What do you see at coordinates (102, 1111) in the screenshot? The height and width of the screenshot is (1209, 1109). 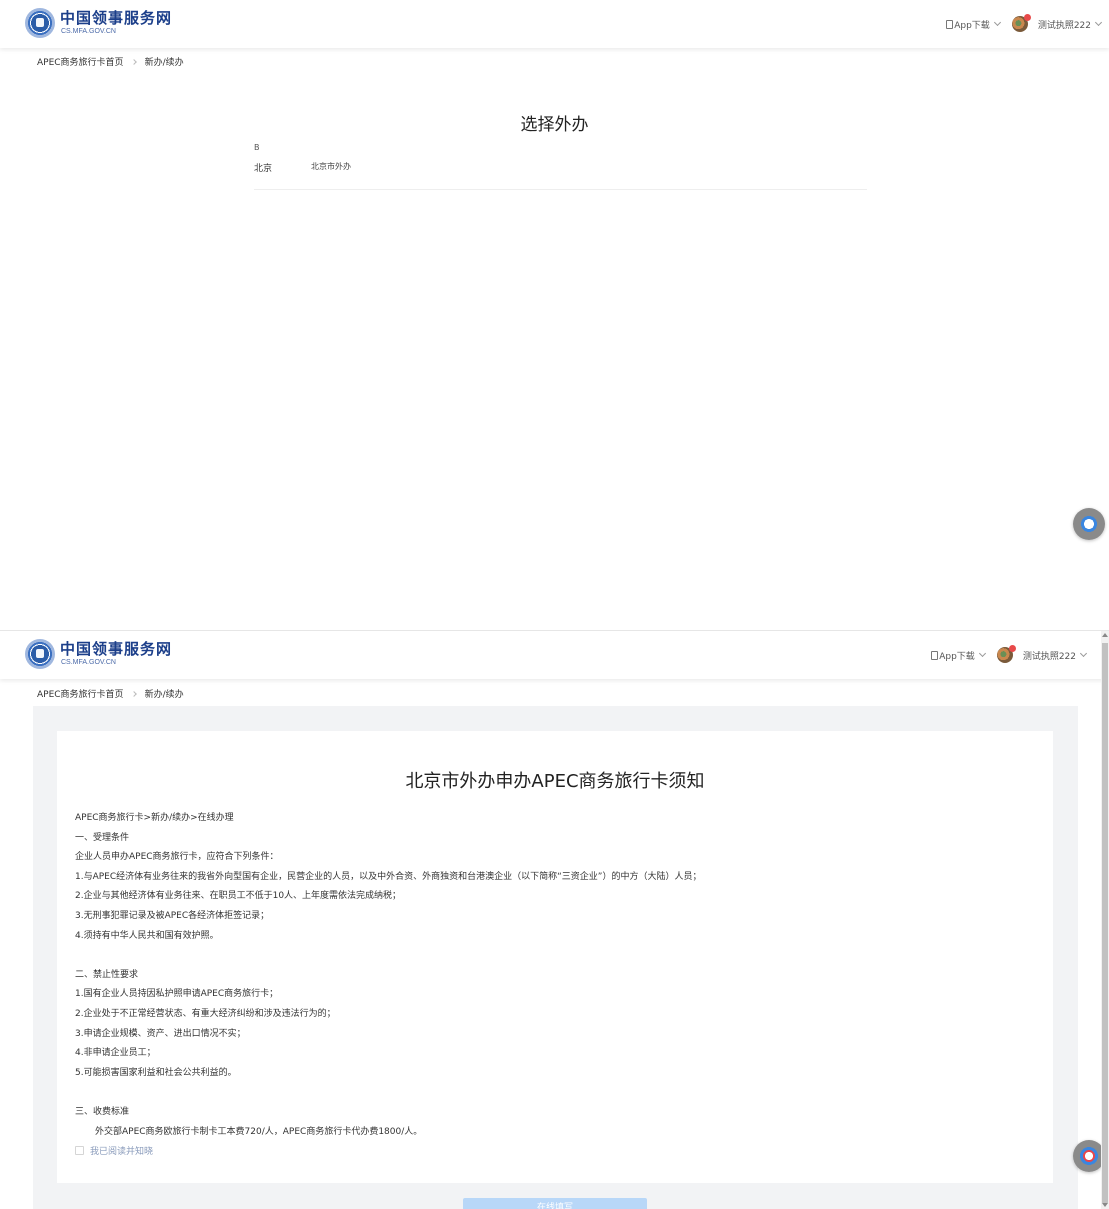 I see `notice-line: 三、收费标准` at bounding box center [102, 1111].